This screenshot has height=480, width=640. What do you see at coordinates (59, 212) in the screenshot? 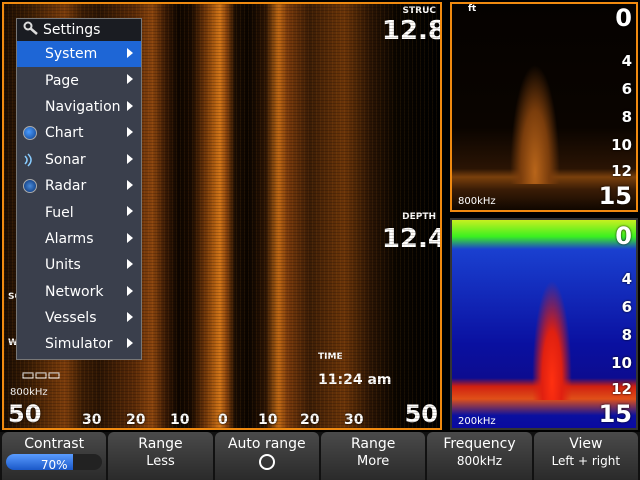
I see `menu-item-label: Fuel` at bounding box center [59, 212].